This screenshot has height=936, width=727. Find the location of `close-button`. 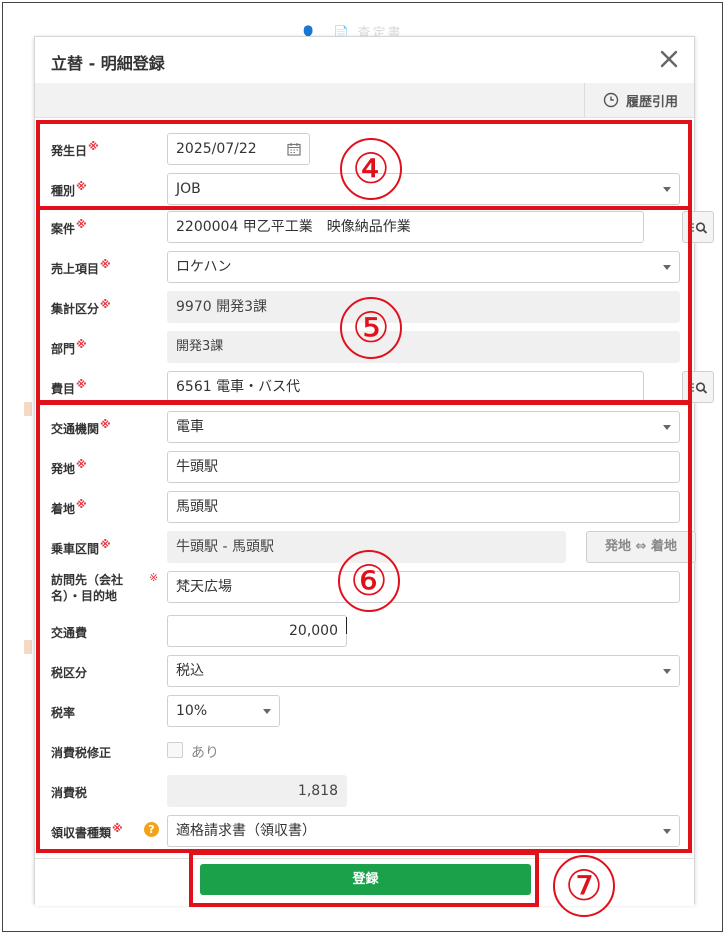

close-button is located at coordinates (669, 59).